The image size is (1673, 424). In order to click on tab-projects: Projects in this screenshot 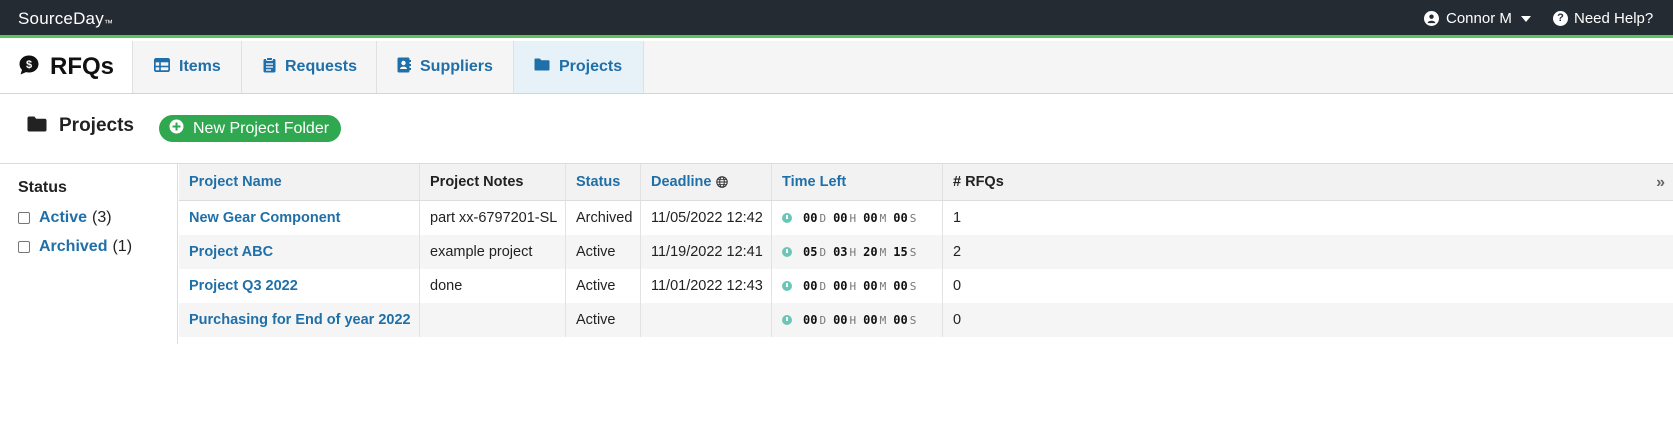, I will do `click(579, 67)`.